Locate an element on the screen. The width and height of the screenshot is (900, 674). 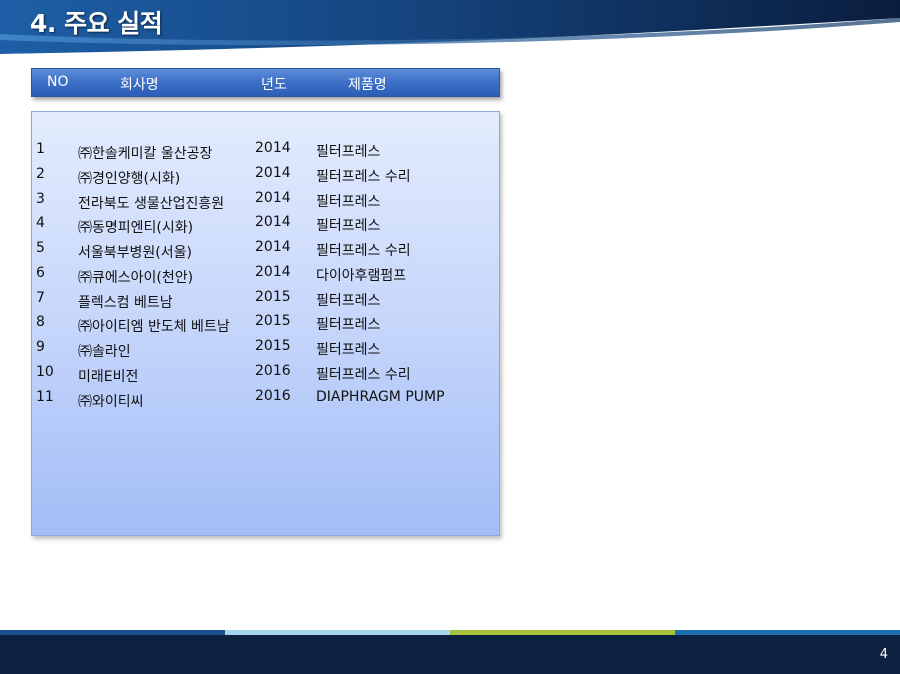
row-company: 플렉스컴 베트남 is located at coordinates (125, 303).